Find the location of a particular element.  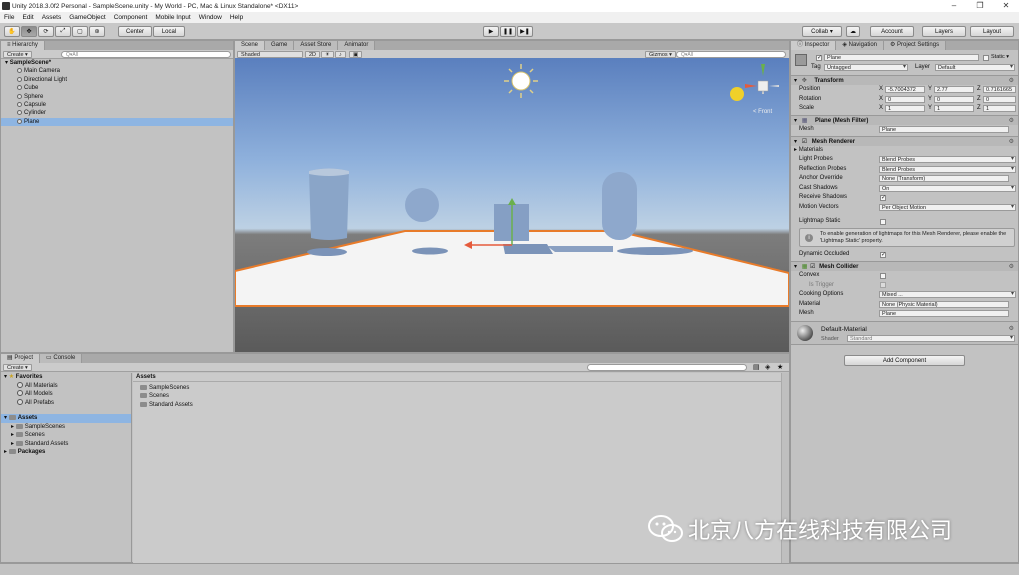

hierarchy-item-main-camera: Main Camera is located at coordinates (117, 71).